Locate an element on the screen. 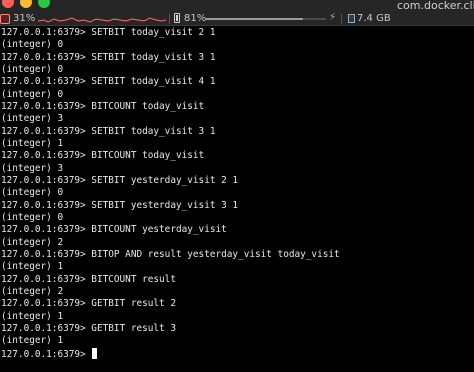 The height and width of the screenshot is (372, 474). cpu-graph is located at coordinates (102, 20).